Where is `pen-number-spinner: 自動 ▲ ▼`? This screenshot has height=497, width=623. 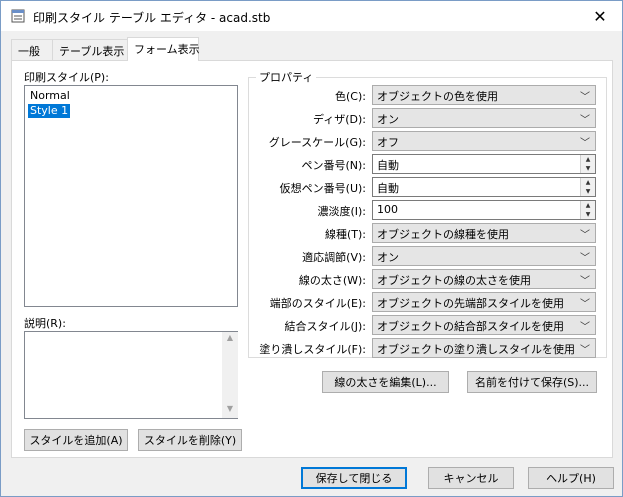
pen-number-spinner: 自動 ▲ ▼ is located at coordinates (484, 164).